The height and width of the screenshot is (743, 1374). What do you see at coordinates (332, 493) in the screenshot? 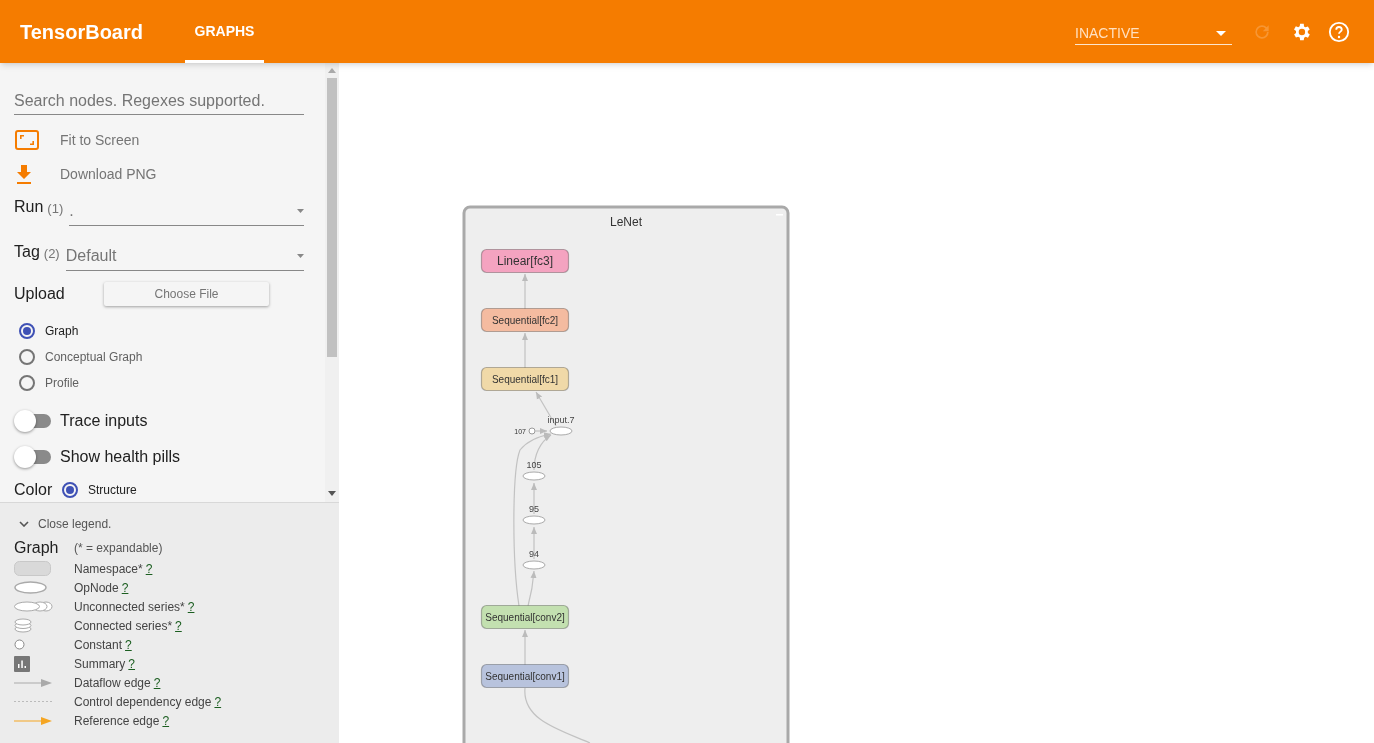
I see `scroll-down-icon` at bounding box center [332, 493].